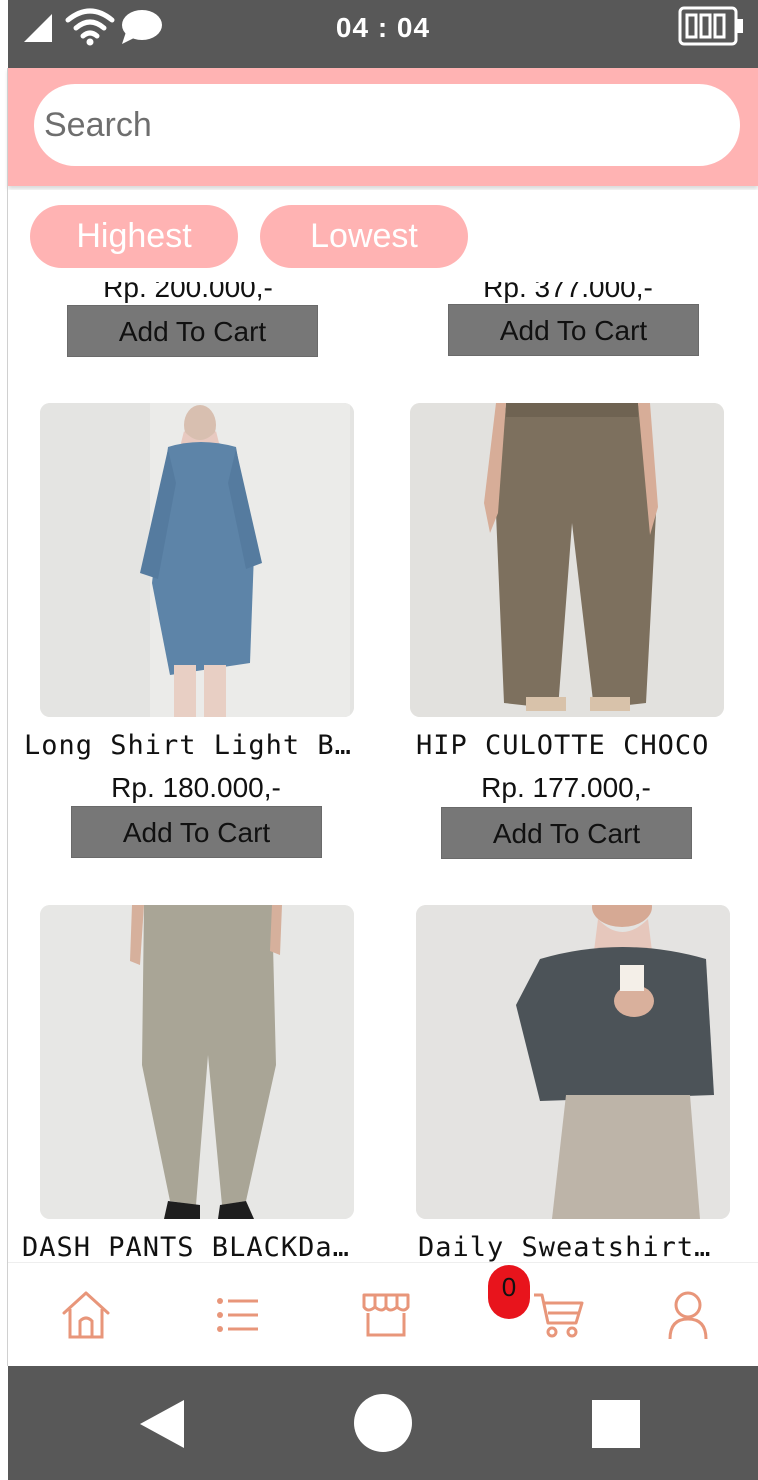 The height and width of the screenshot is (1480, 758). What do you see at coordinates (616, 1424) in the screenshot?
I see `recents-icon` at bounding box center [616, 1424].